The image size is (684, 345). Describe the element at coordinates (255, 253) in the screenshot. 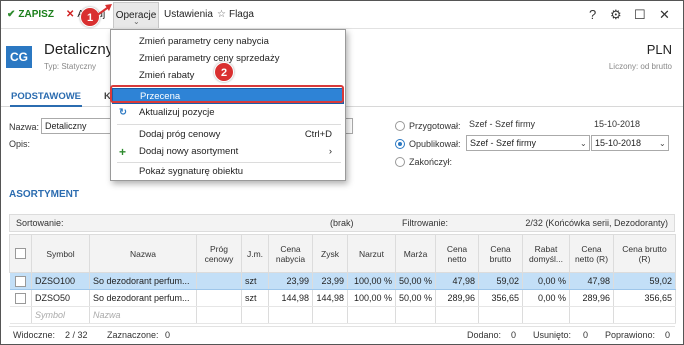

I see `column-header: J.m.` at that location.